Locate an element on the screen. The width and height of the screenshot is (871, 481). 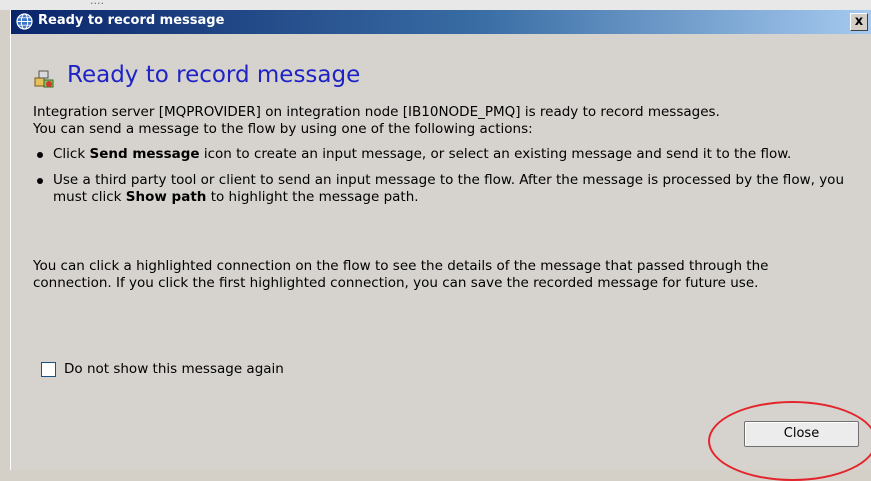
page-title: Ready to record message is located at coordinates (214, 75).